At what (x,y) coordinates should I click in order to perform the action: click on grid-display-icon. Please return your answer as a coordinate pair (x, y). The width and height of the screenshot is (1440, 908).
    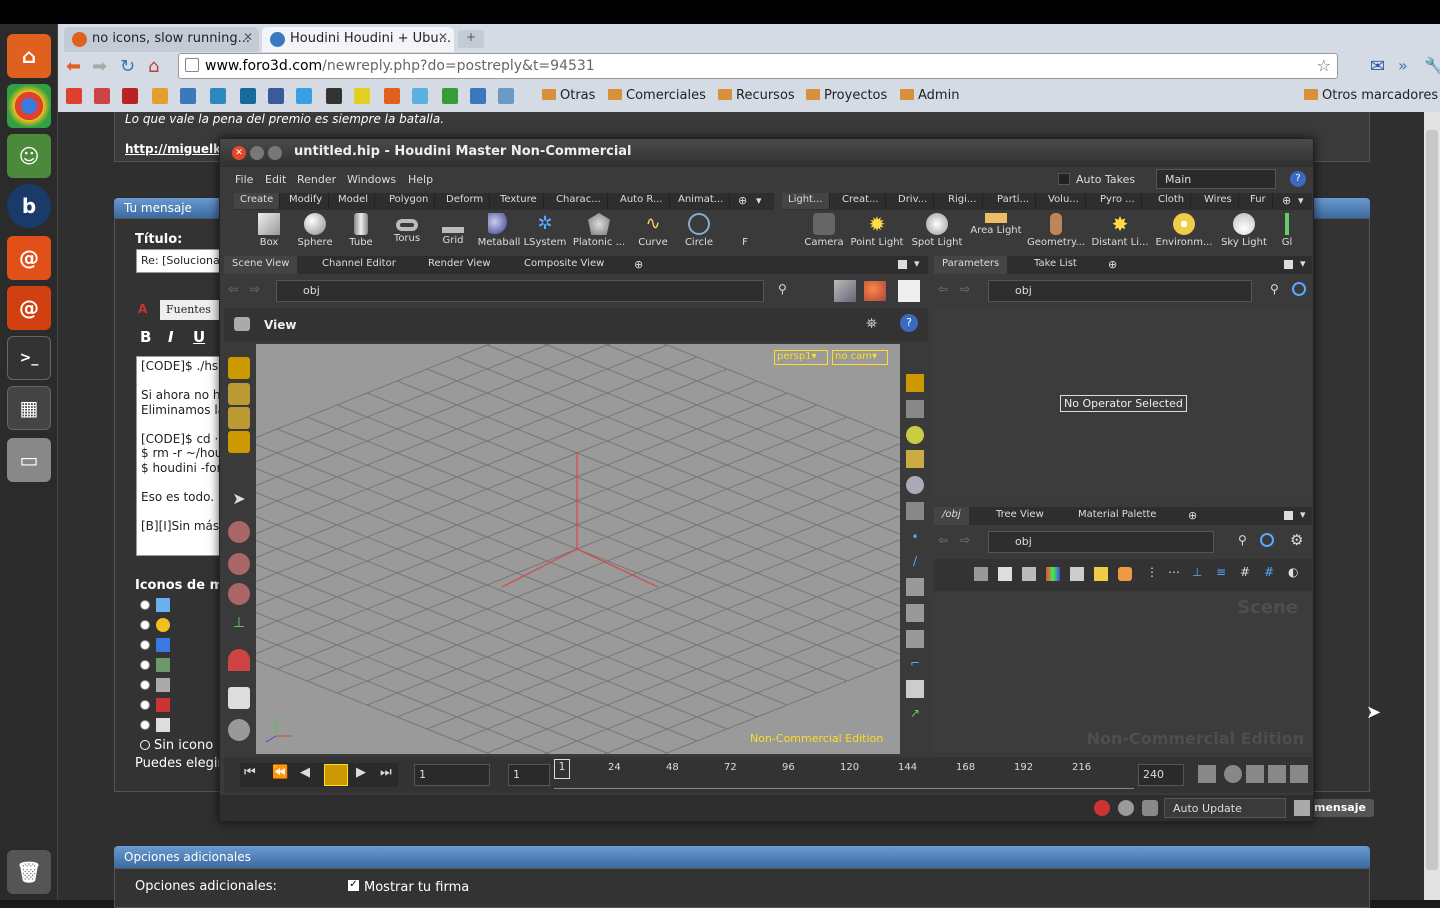
    Looking at the image, I should click on (915, 689).